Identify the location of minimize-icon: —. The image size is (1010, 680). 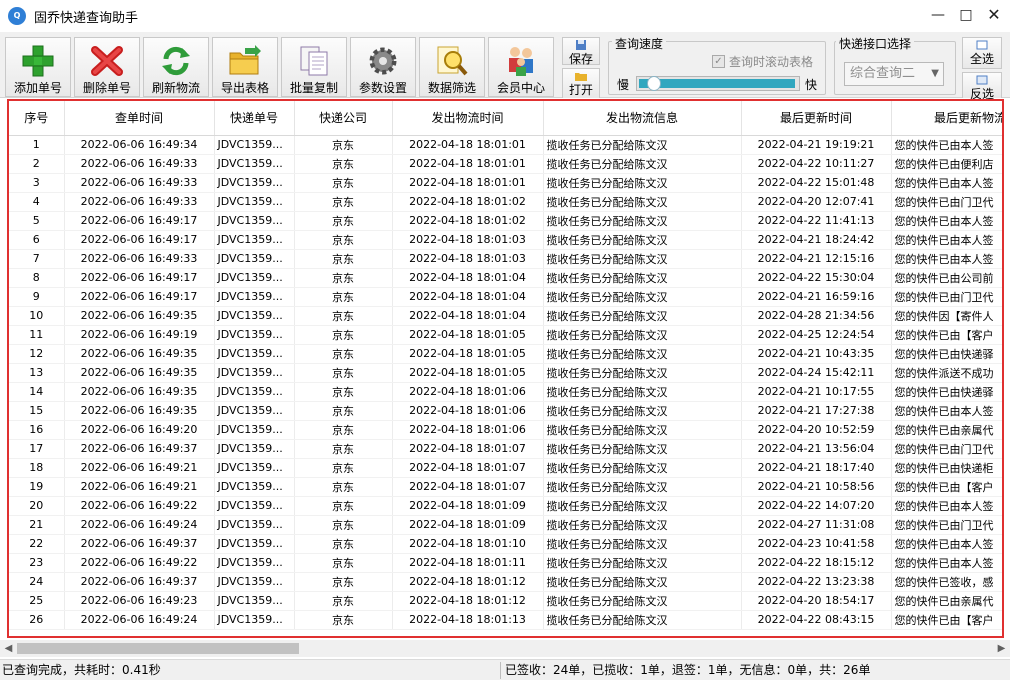
(938, 15).